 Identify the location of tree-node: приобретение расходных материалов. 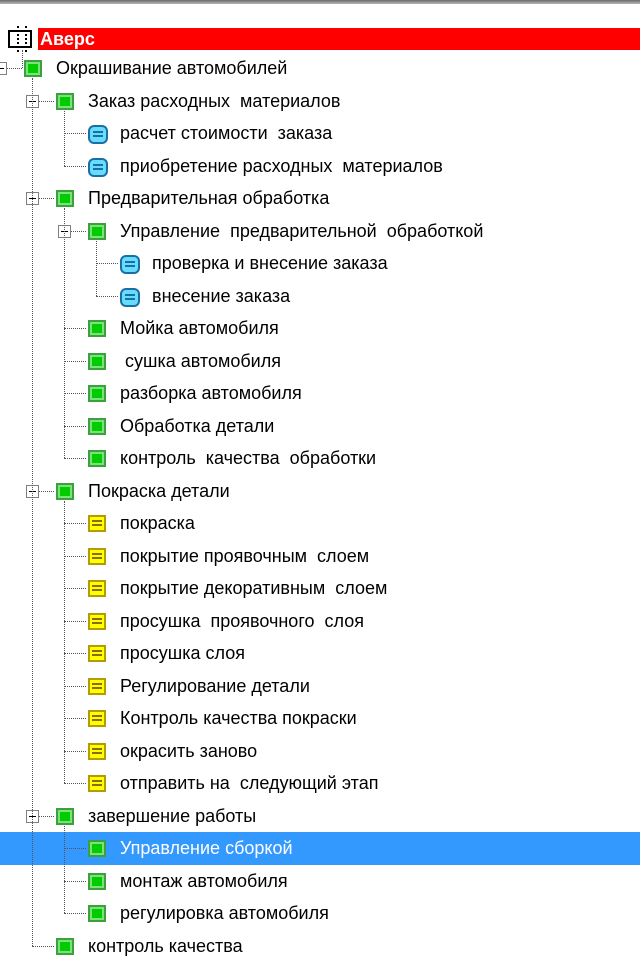
(320, 166).